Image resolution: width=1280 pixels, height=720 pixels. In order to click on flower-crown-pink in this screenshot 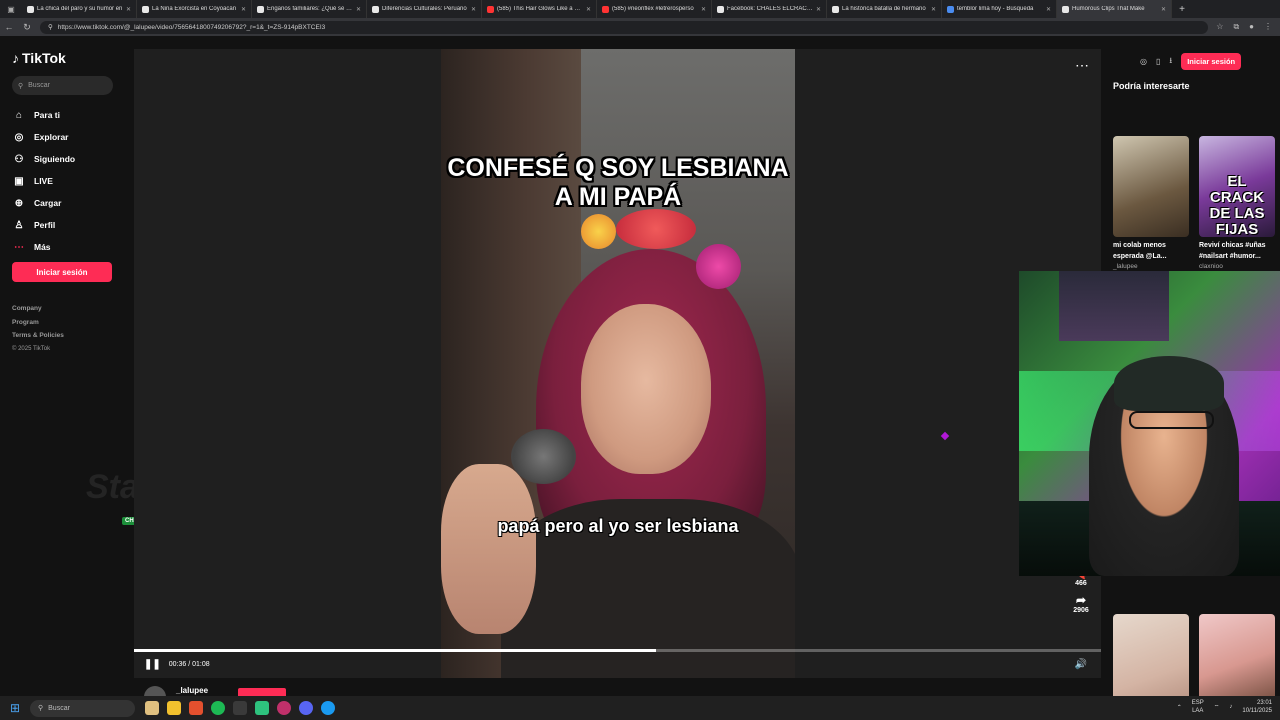, I will do `click(718, 266)`.